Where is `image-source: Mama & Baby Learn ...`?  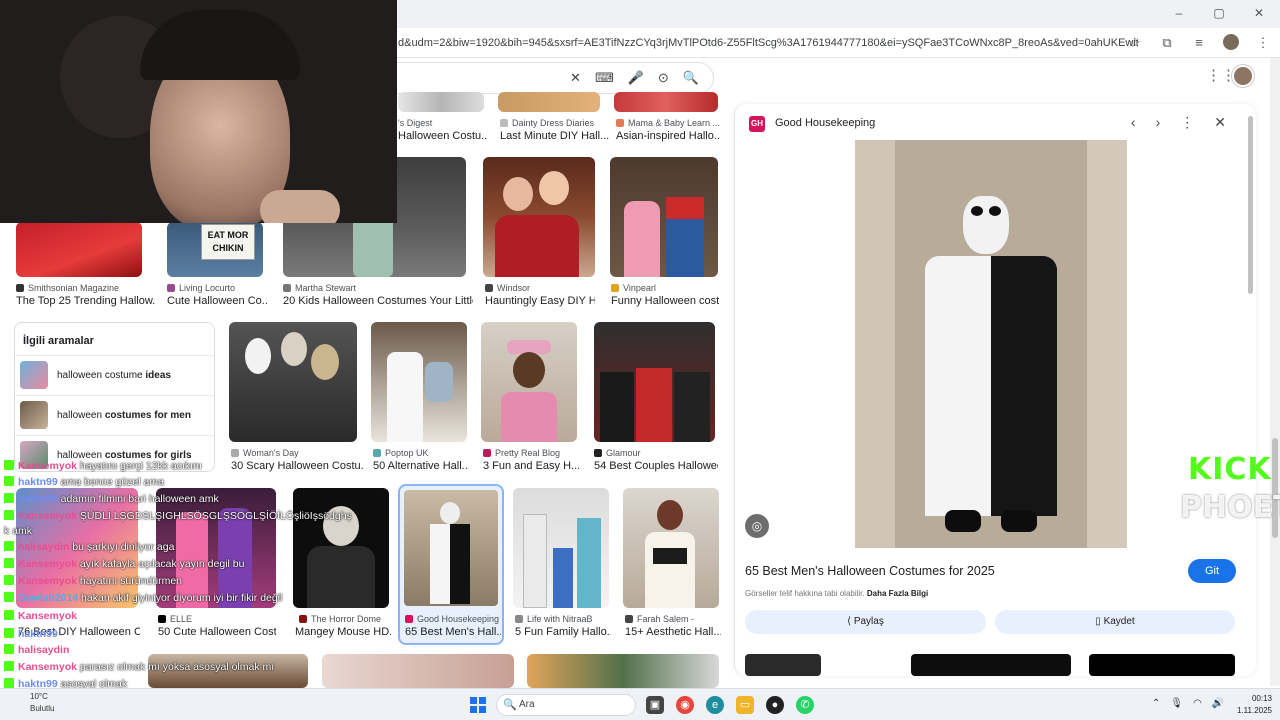 image-source: Mama & Baby Learn ... is located at coordinates (668, 123).